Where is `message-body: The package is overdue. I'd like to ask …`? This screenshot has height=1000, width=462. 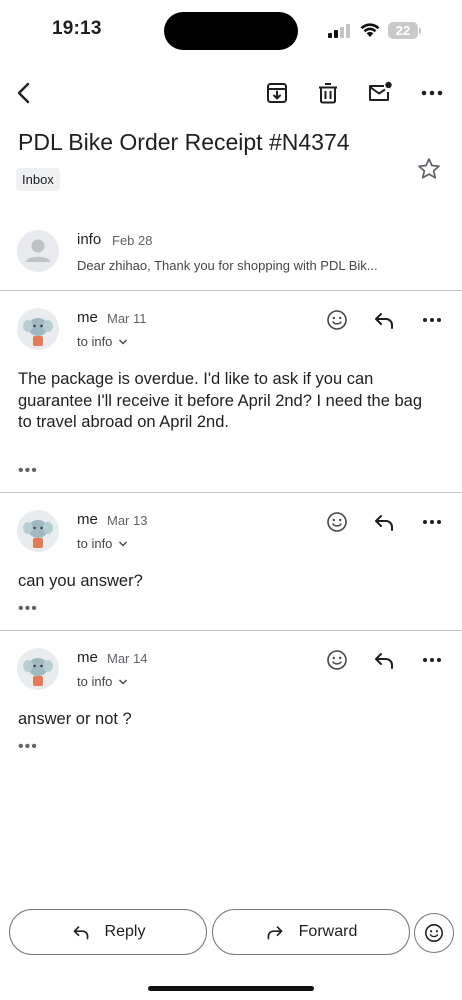
message-body: The package is overdue. I'd like to ask … is located at coordinates (220, 400).